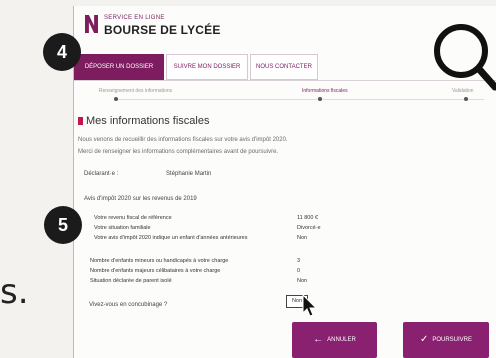 This screenshot has width=496, height=358. I want to click on family-row-value: 3, so click(299, 261).